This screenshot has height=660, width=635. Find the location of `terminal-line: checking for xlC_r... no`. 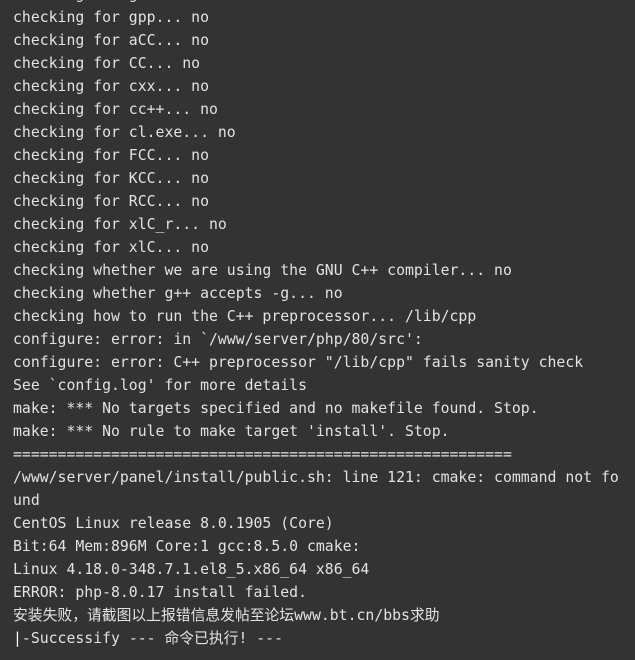

terminal-line: checking for xlC_r... no is located at coordinates (120, 224).